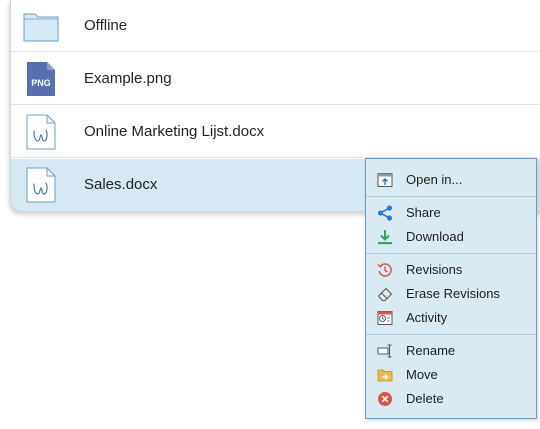 The image size is (540, 429). I want to click on png-file-icon: PNG, so click(41, 79).